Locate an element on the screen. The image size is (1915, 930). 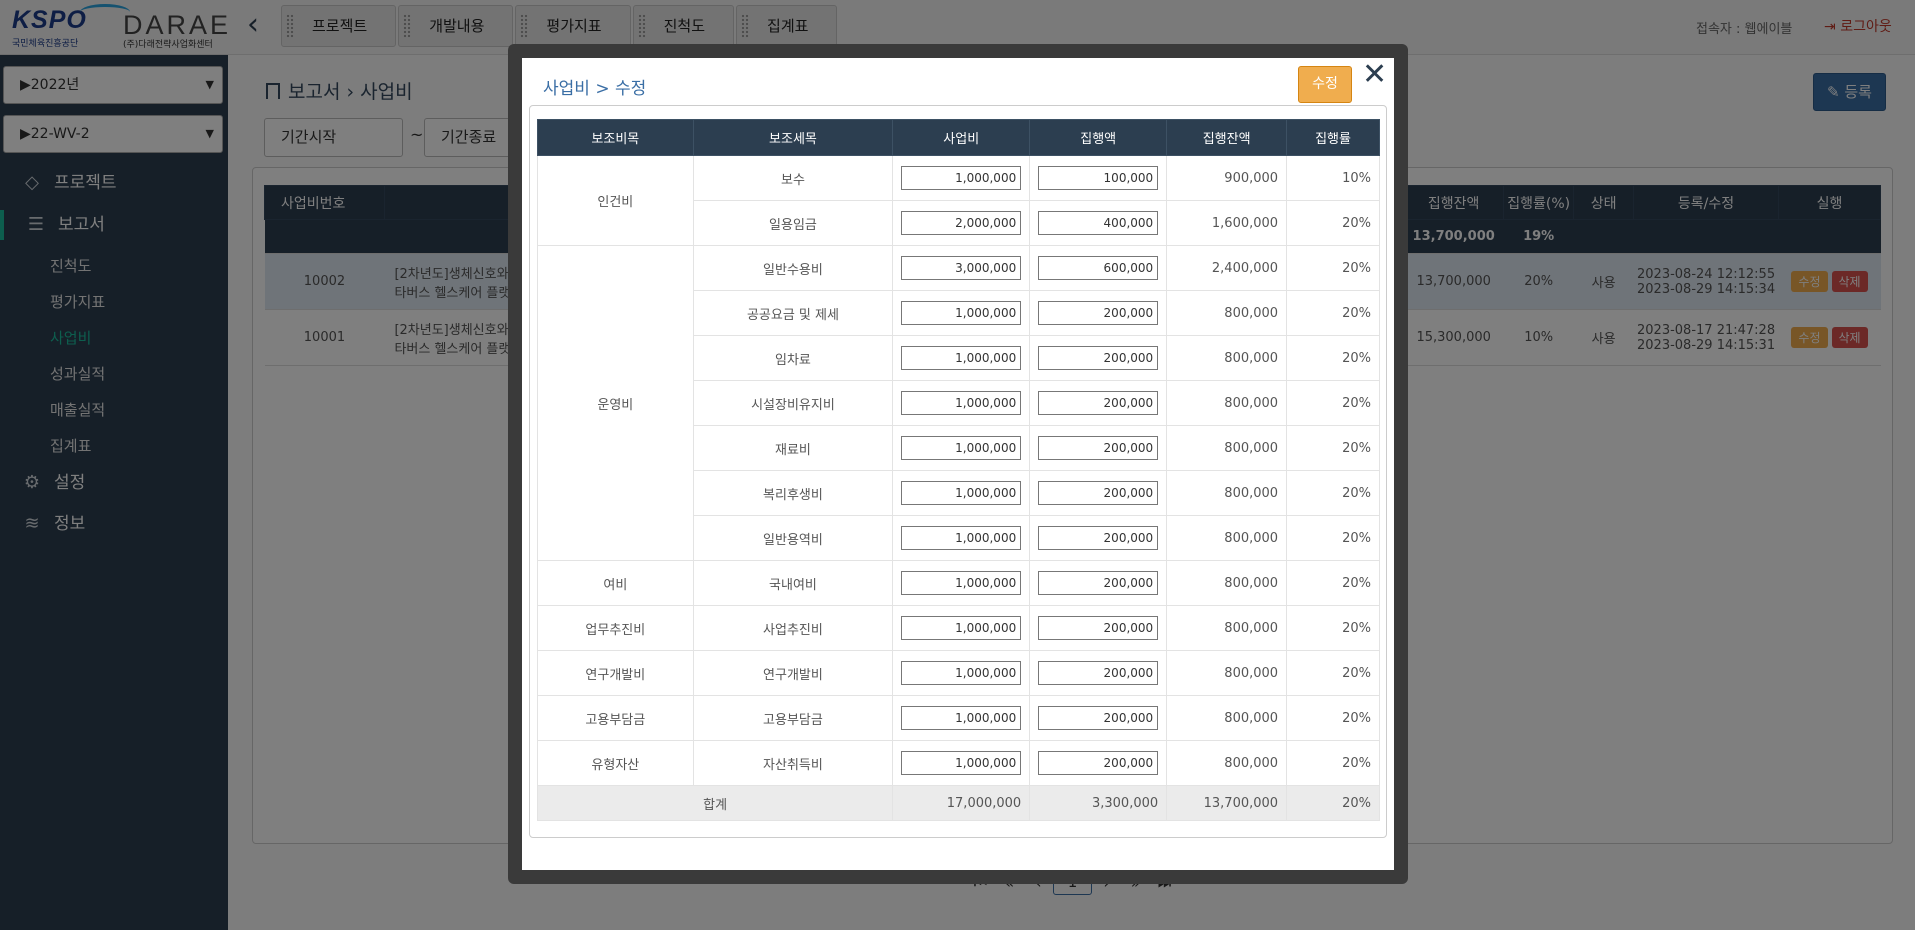
col-header-rate: 집행률 is located at coordinates (1333, 137).